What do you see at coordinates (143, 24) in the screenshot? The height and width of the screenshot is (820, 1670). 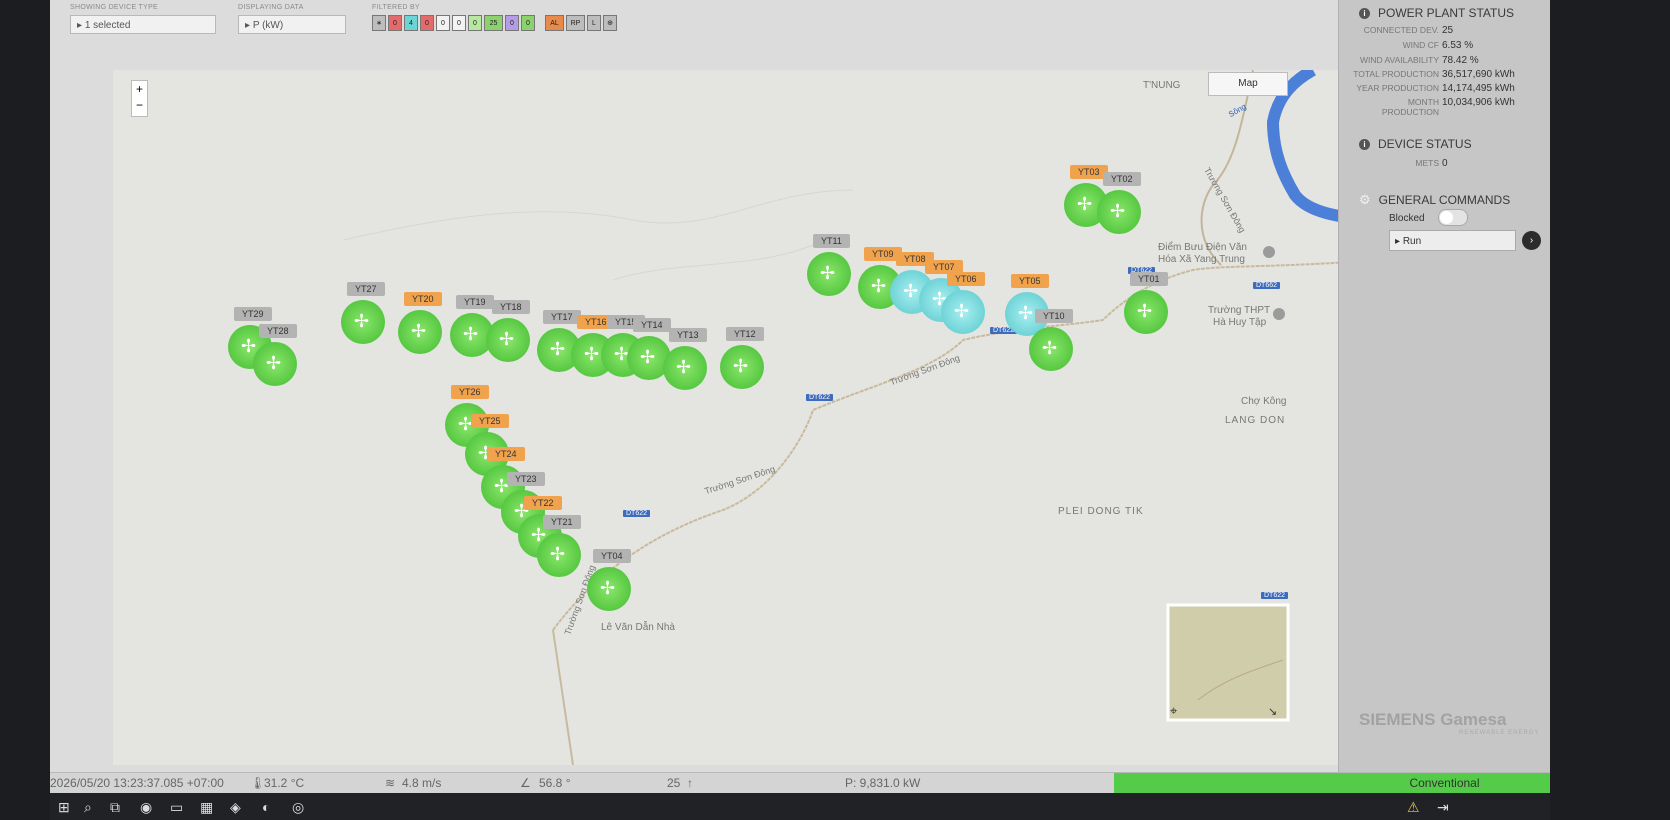 I see `device-type-select: ▸ 1 selected` at bounding box center [143, 24].